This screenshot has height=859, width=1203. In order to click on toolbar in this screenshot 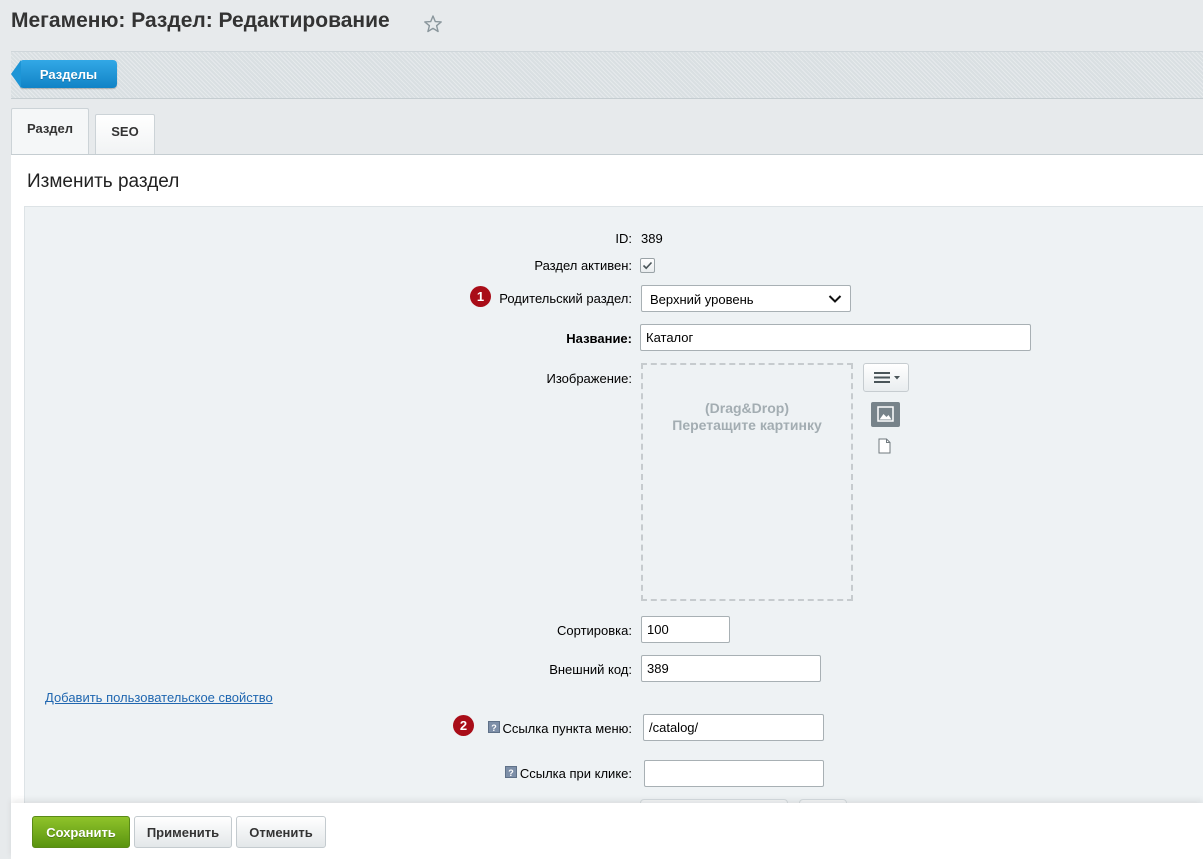, I will do `click(607, 75)`.